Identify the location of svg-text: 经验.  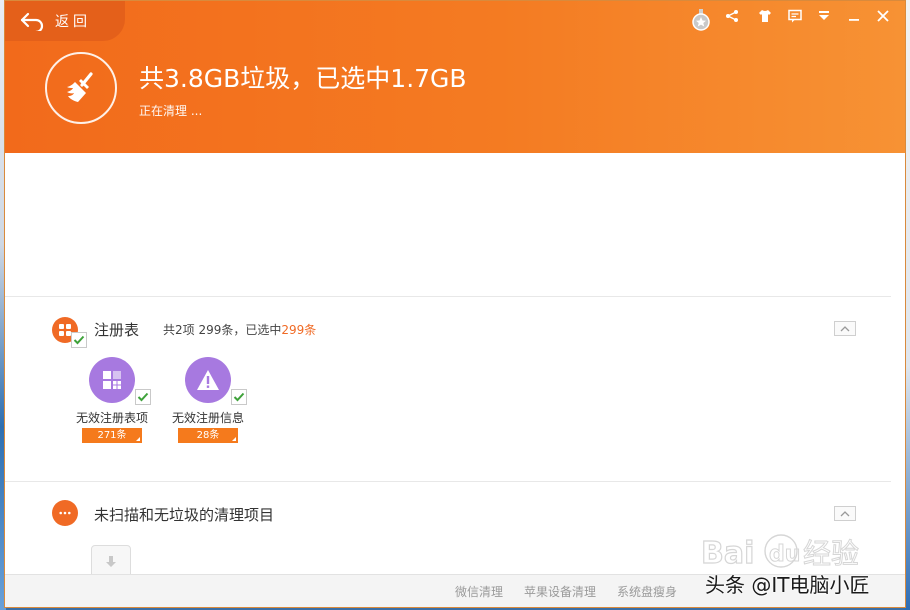
(831, 553).